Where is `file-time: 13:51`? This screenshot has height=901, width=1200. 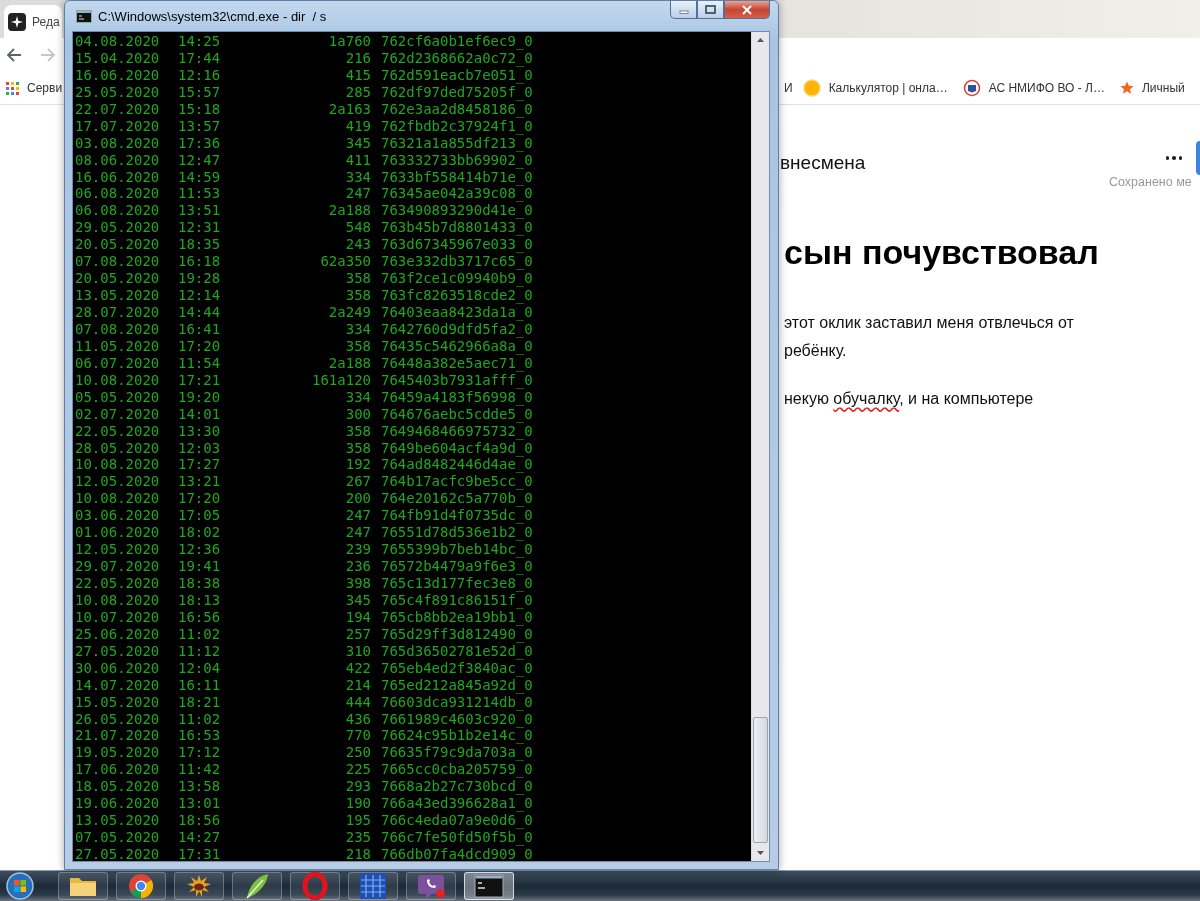 file-time: 13:51 is located at coordinates (199, 211).